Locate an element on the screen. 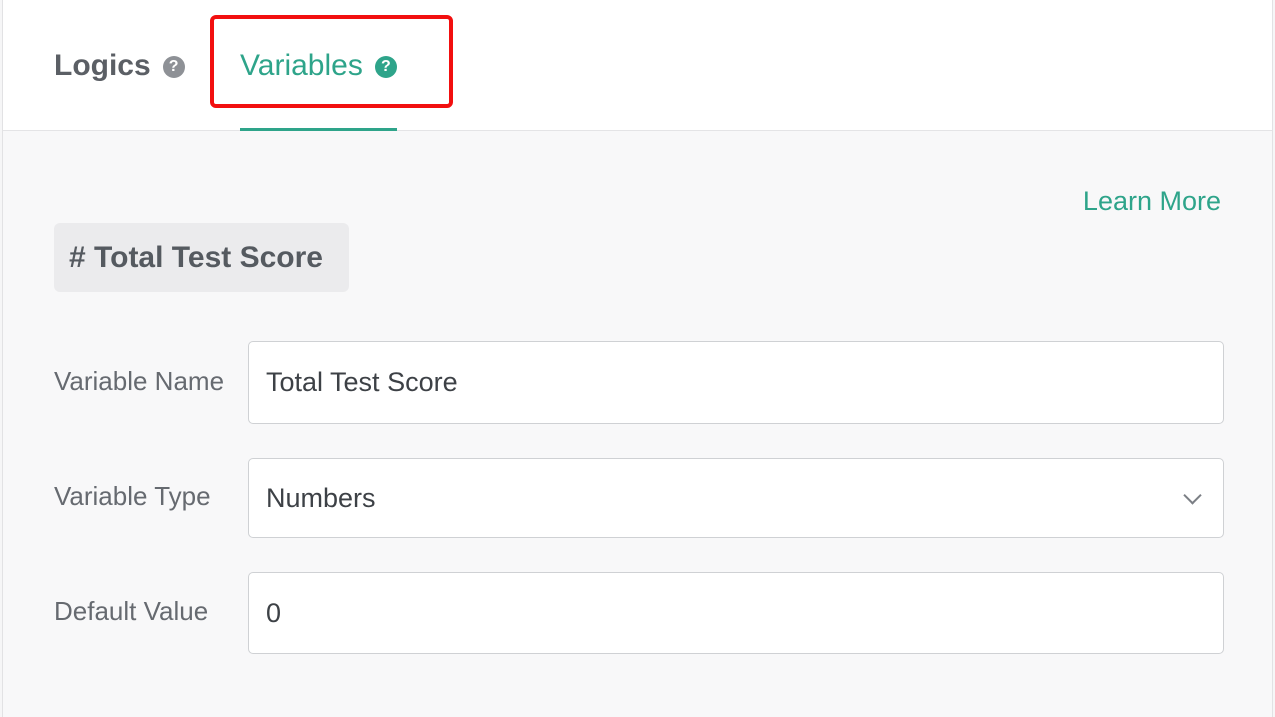 The height and width of the screenshot is (717, 1275). variable-name-value: Total Test Score is located at coordinates (362, 382).